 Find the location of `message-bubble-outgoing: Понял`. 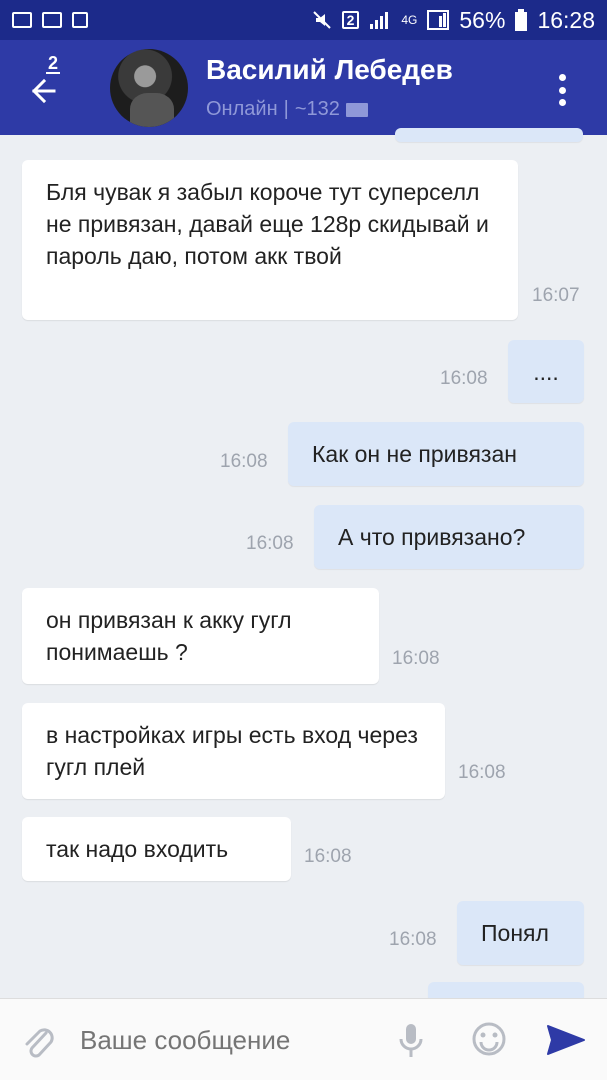

message-bubble-outgoing: Понял is located at coordinates (520, 933).